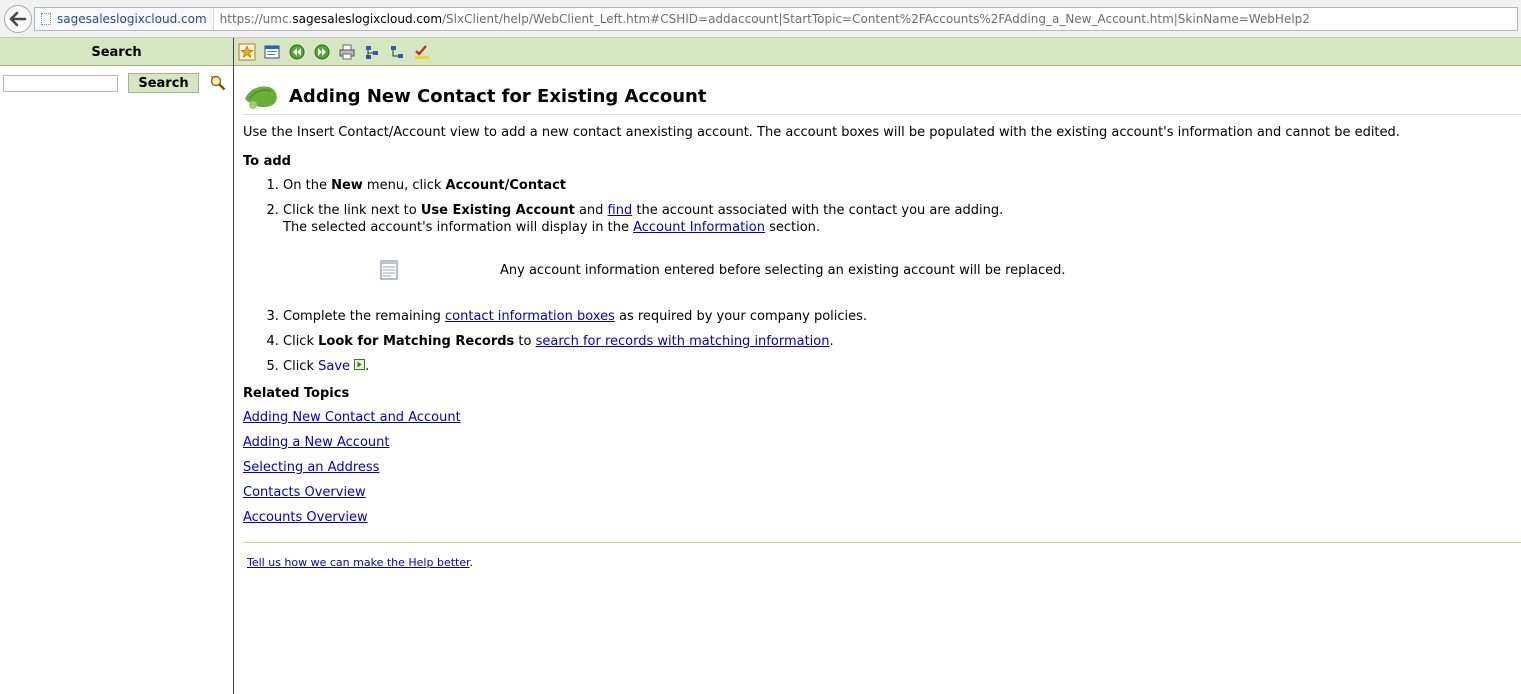 This screenshot has width=1521, height=694. I want to click on collapse-all-button, so click(397, 52).